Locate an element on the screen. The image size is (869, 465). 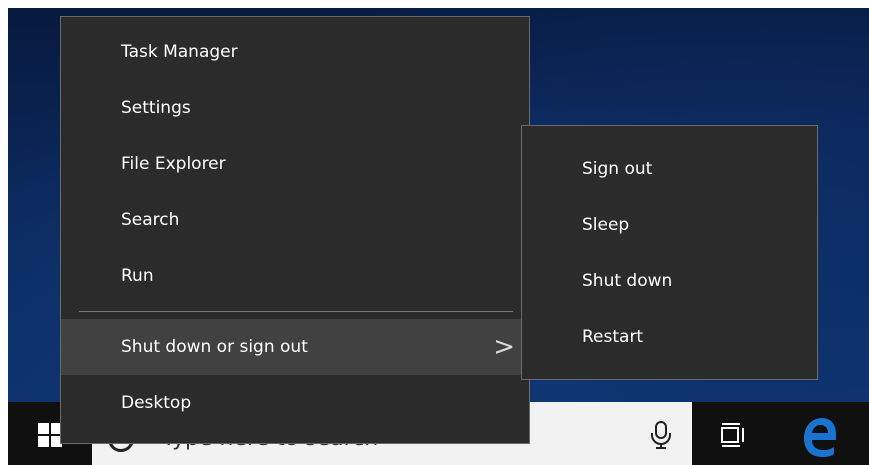
menu-item-task-manager: Task Manager is located at coordinates (295, 52).